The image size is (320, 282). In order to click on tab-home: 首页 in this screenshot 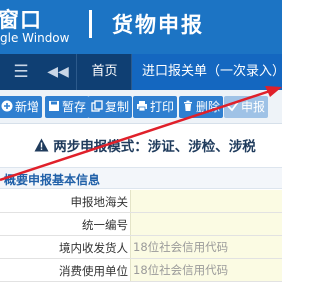, I will do `click(105, 72)`.